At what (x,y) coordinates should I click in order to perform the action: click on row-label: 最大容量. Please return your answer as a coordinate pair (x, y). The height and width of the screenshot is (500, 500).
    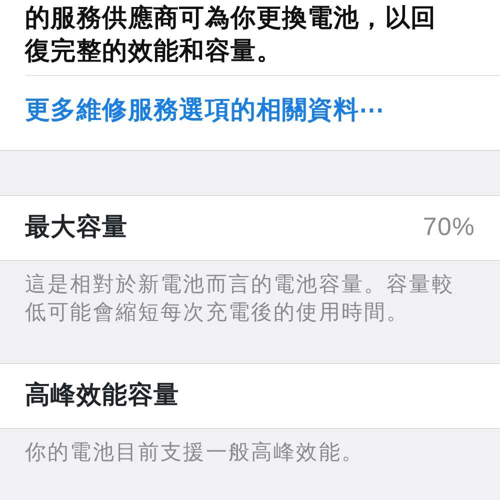
    Looking at the image, I should click on (76, 227).